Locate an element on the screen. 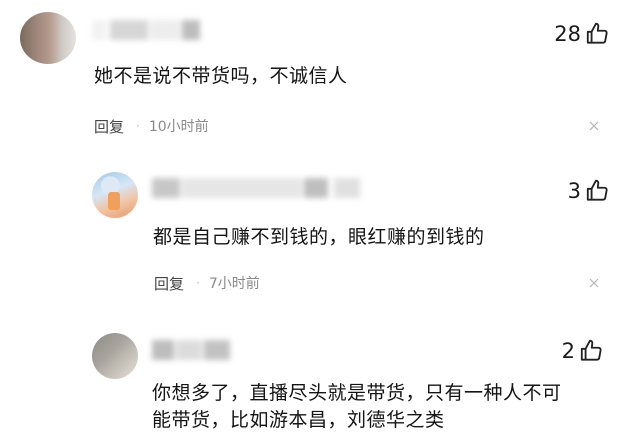 Image resolution: width=640 pixels, height=447 pixels. comment-meta: 回复 · 10小时前 is located at coordinates (151, 126).